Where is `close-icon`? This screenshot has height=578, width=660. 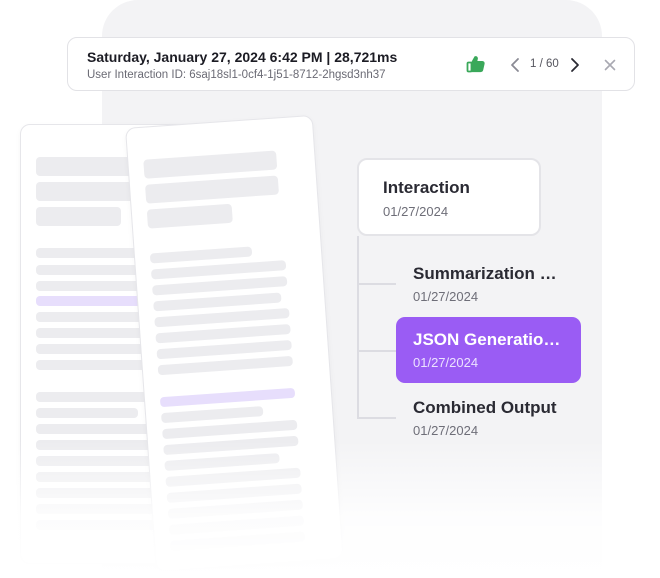 close-icon is located at coordinates (610, 65).